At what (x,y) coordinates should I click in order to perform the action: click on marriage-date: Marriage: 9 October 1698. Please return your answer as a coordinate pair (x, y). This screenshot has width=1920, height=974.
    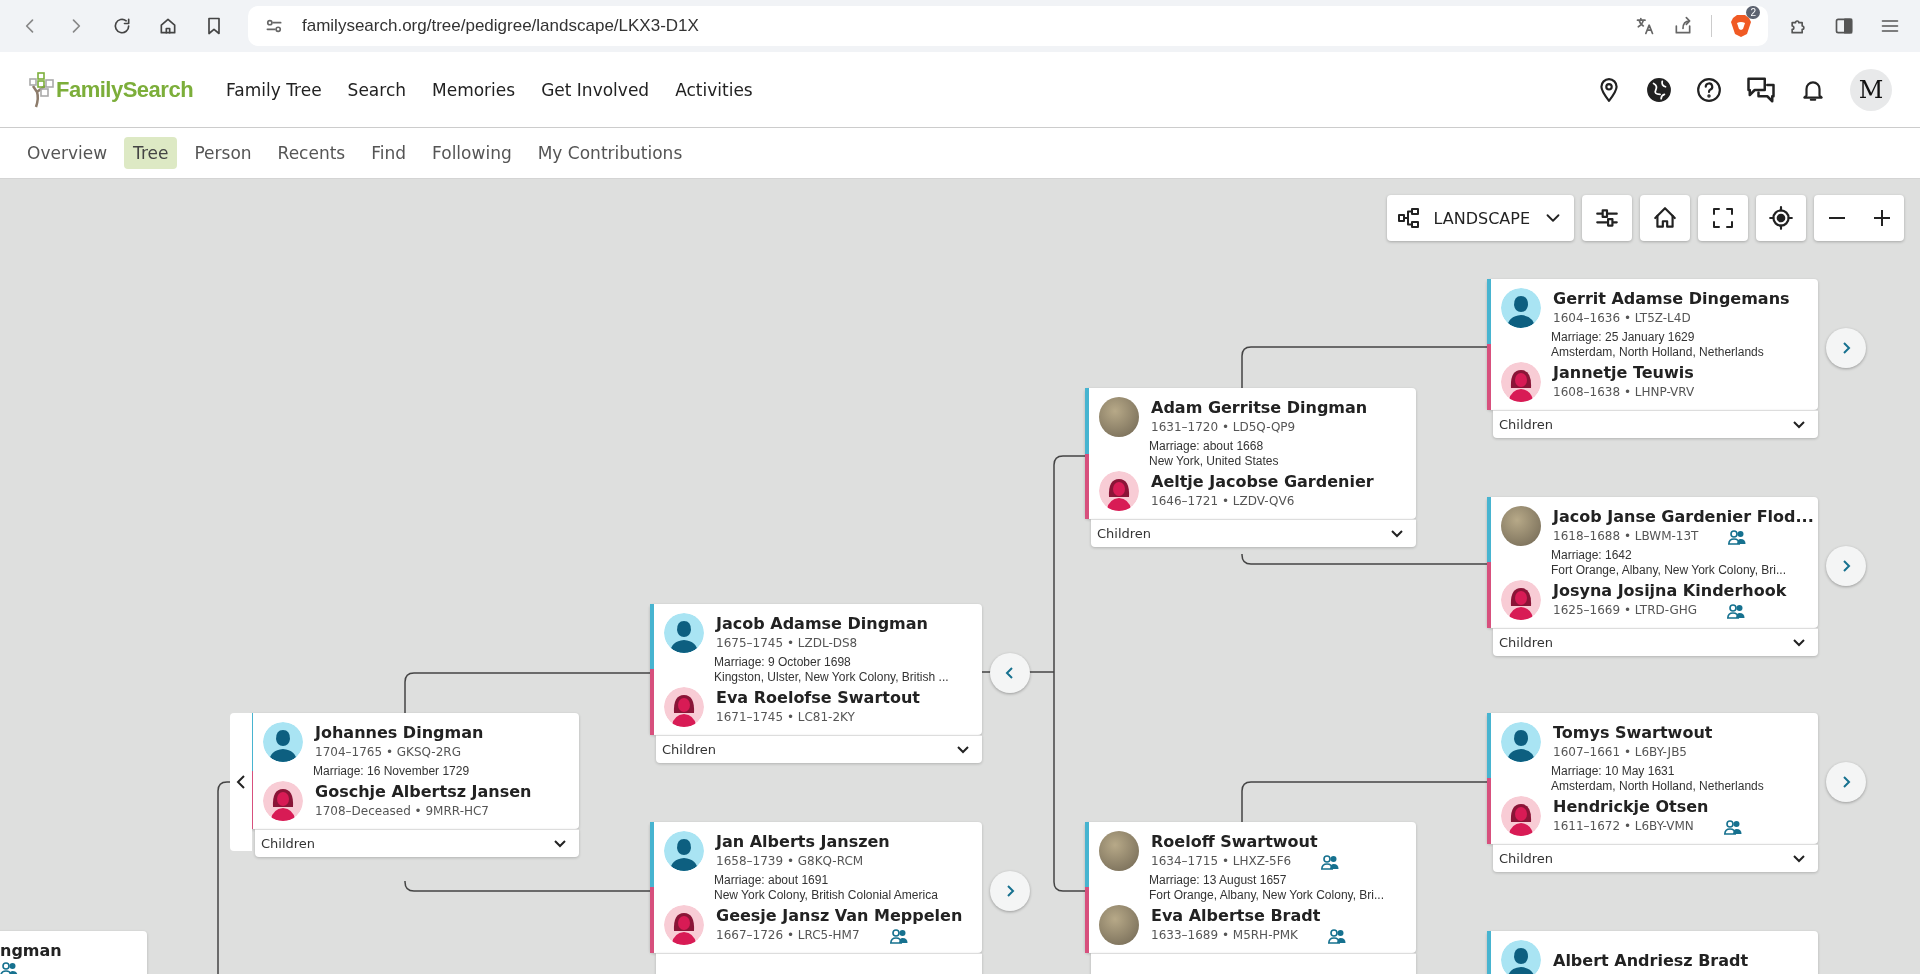
    Looking at the image, I should click on (782, 662).